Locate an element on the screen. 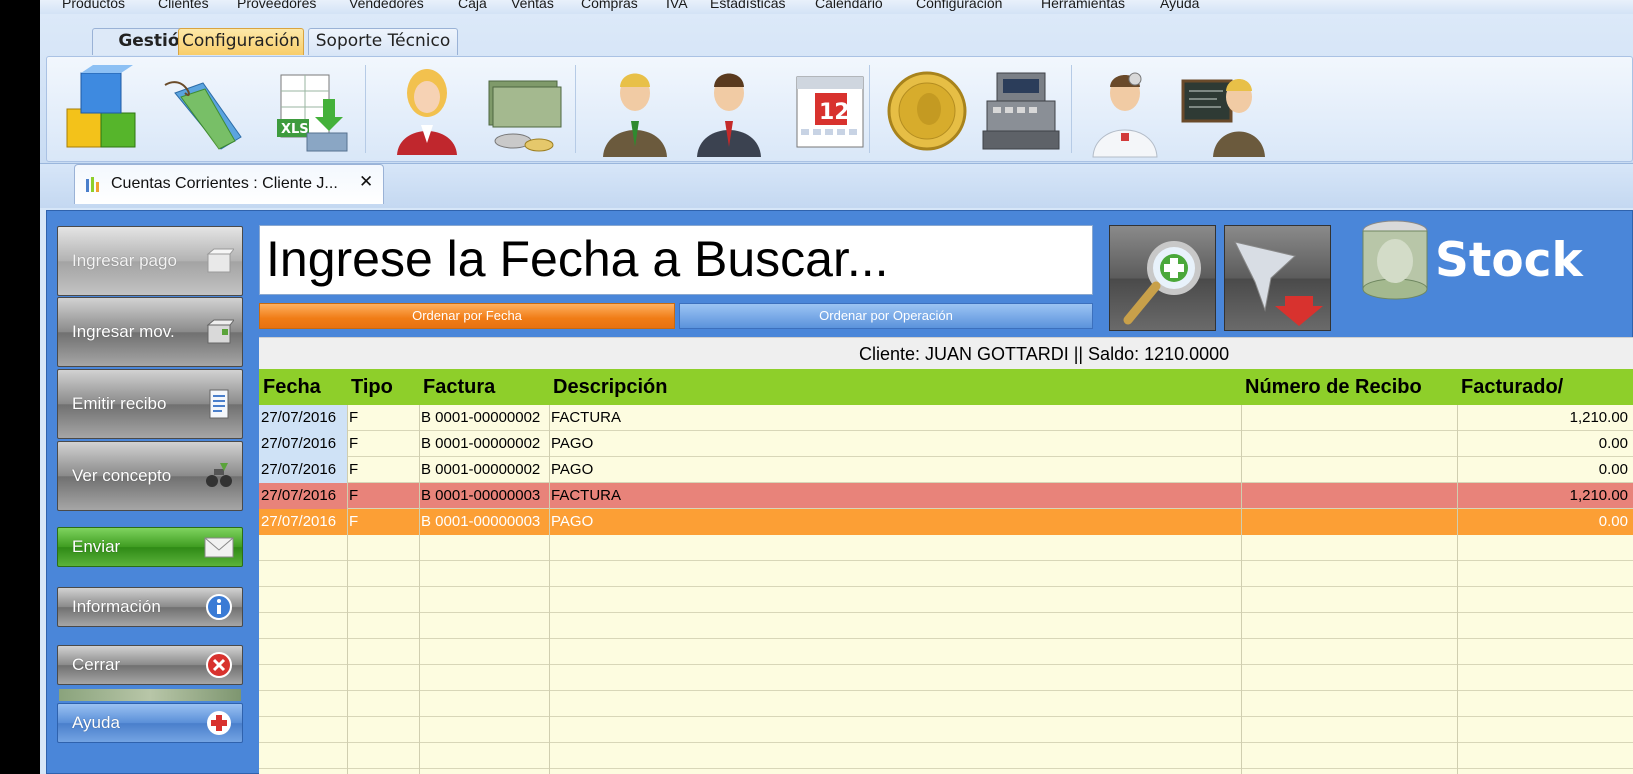  enviar-button: Enviar is located at coordinates (150, 547).